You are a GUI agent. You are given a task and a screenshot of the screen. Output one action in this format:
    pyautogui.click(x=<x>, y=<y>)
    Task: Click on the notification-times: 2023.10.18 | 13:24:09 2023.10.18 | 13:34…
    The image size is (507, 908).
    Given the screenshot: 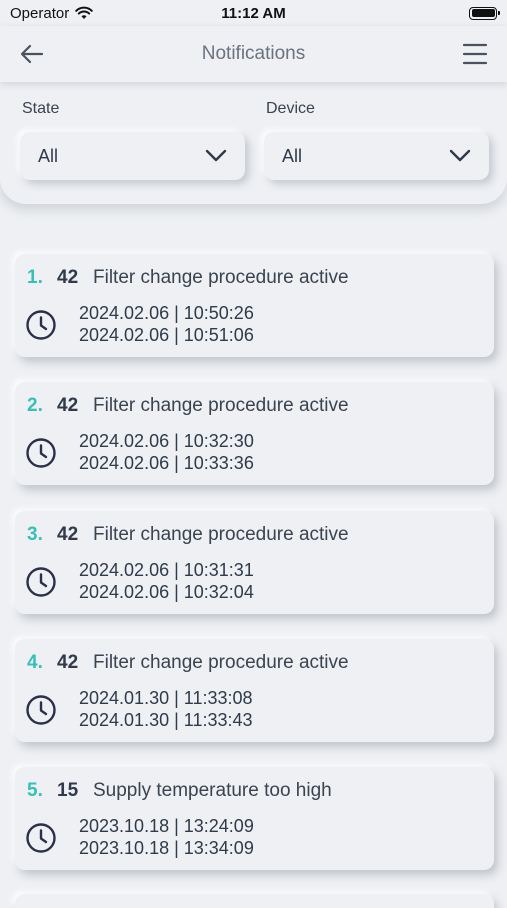 What is the action you would take?
    pyautogui.click(x=166, y=837)
    